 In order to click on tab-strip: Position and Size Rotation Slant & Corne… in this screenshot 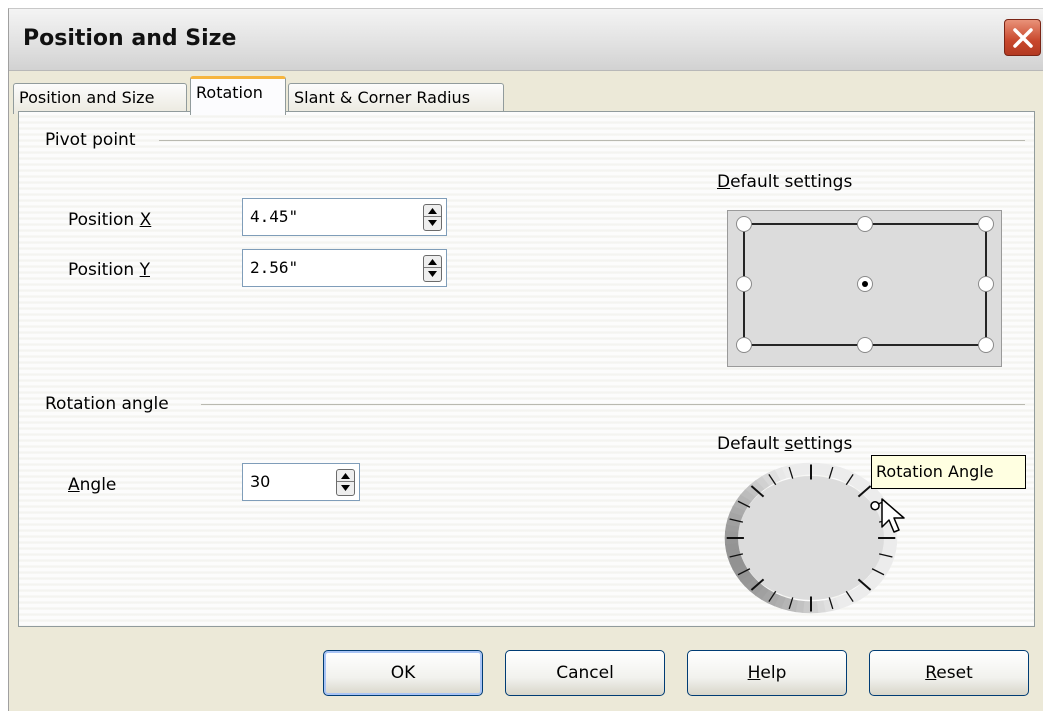, I will do `click(526, 93)`.